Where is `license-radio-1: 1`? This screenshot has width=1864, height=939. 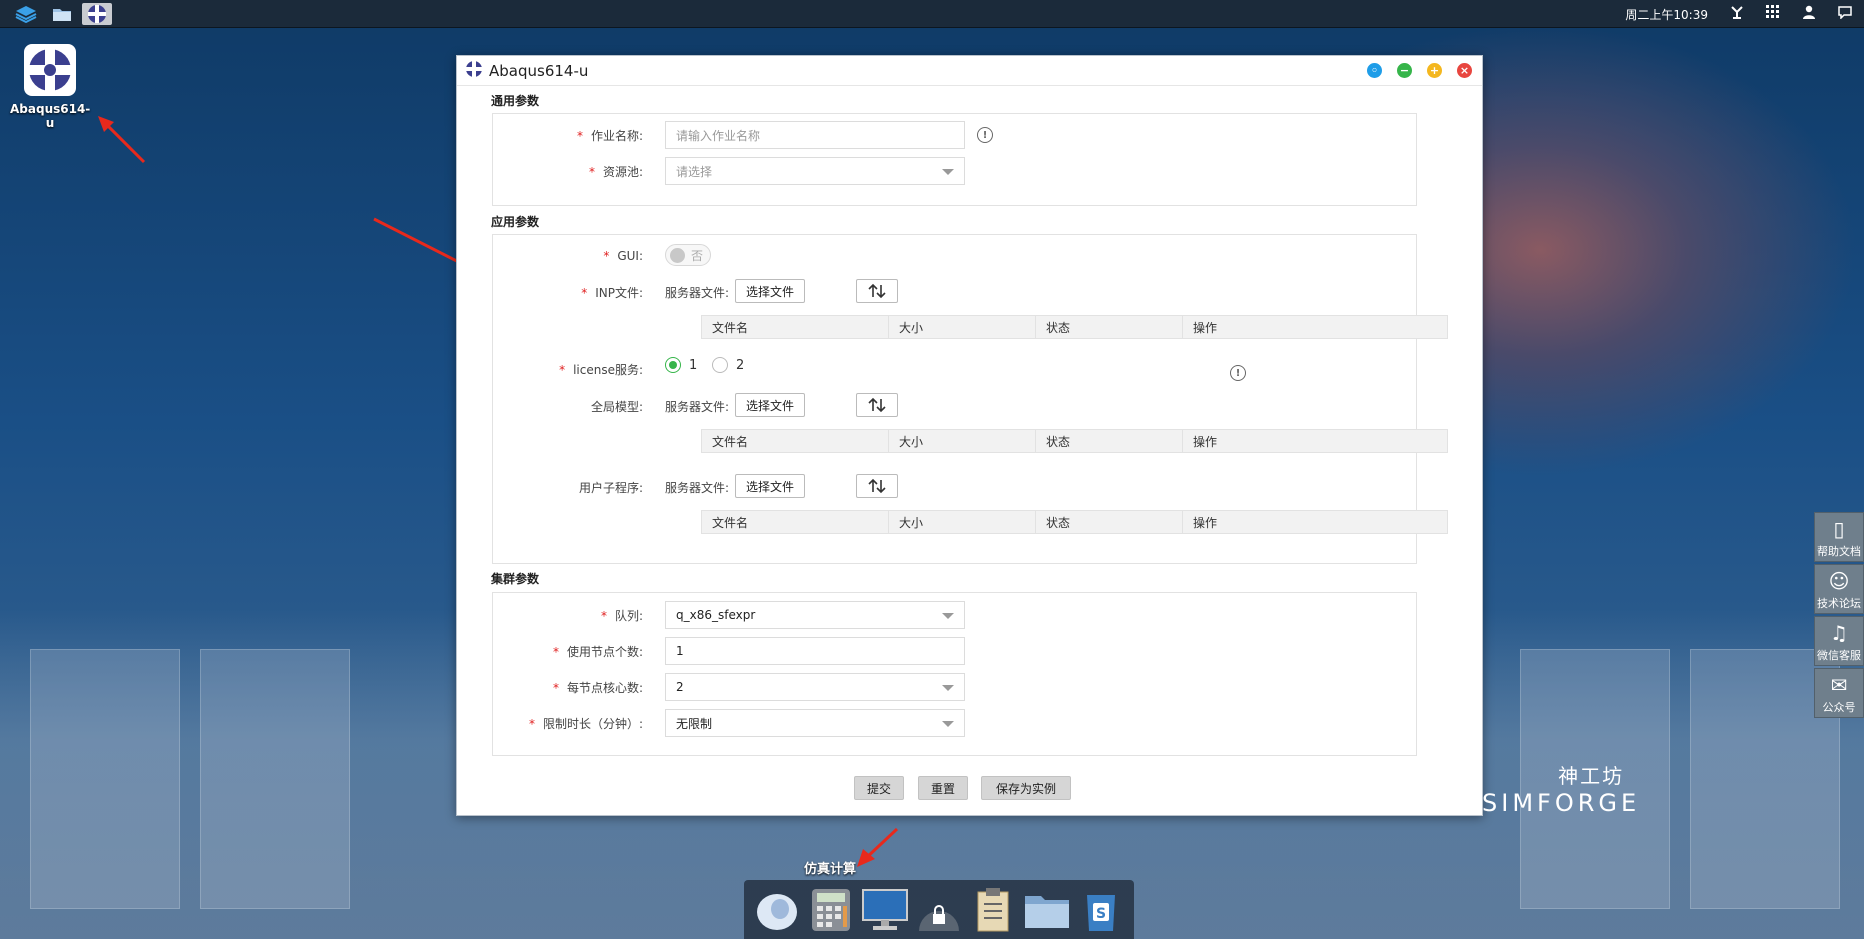 license-radio-1: 1 is located at coordinates (681, 365).